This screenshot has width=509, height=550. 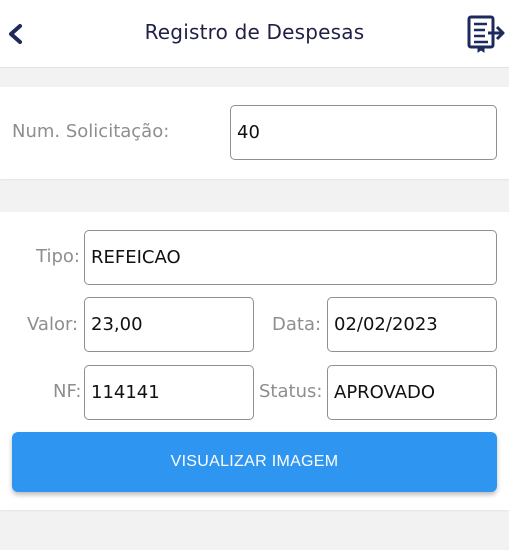 What do you see at coordinates (91, 131) in the screenshot?
I see `num-solicitacao-label: Num. Solicitação:` at bounding box center [91, 131].